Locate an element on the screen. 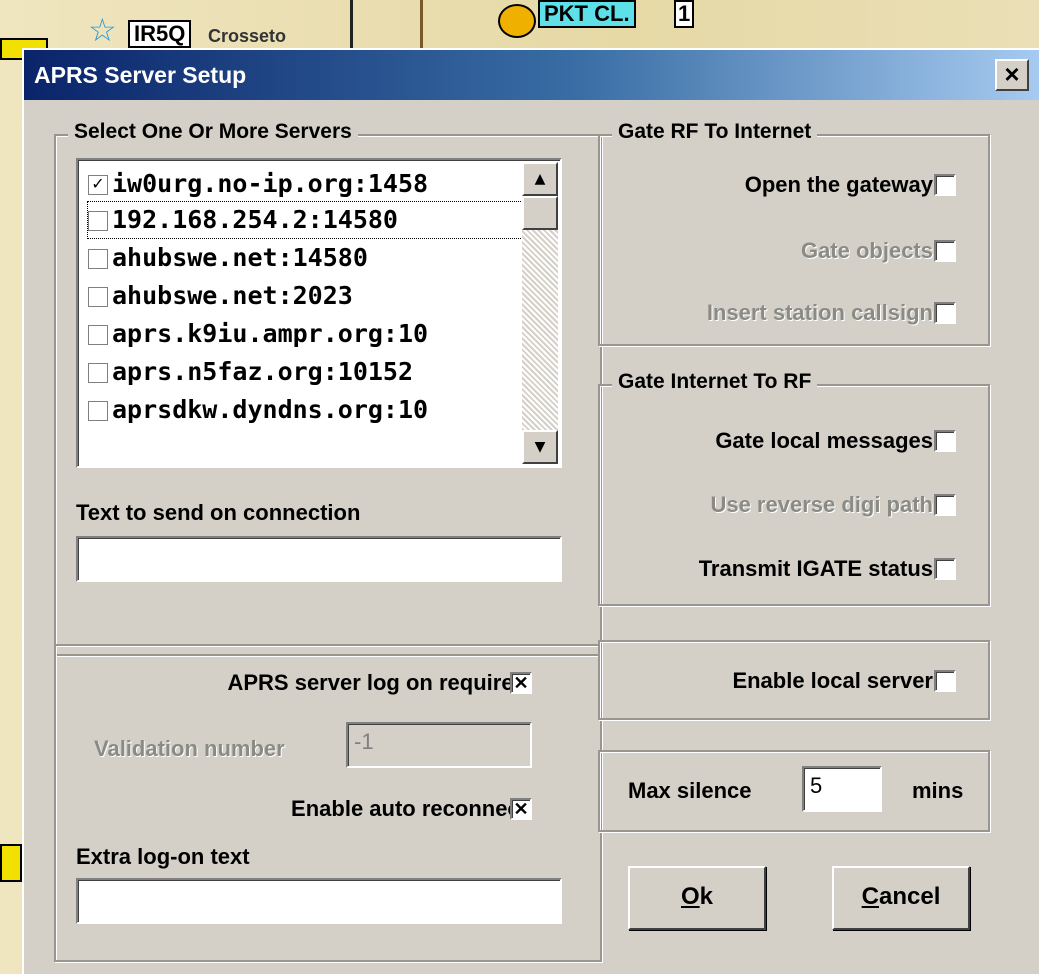  scroll-down-button: ▼ is located at coordinates (540, 447).